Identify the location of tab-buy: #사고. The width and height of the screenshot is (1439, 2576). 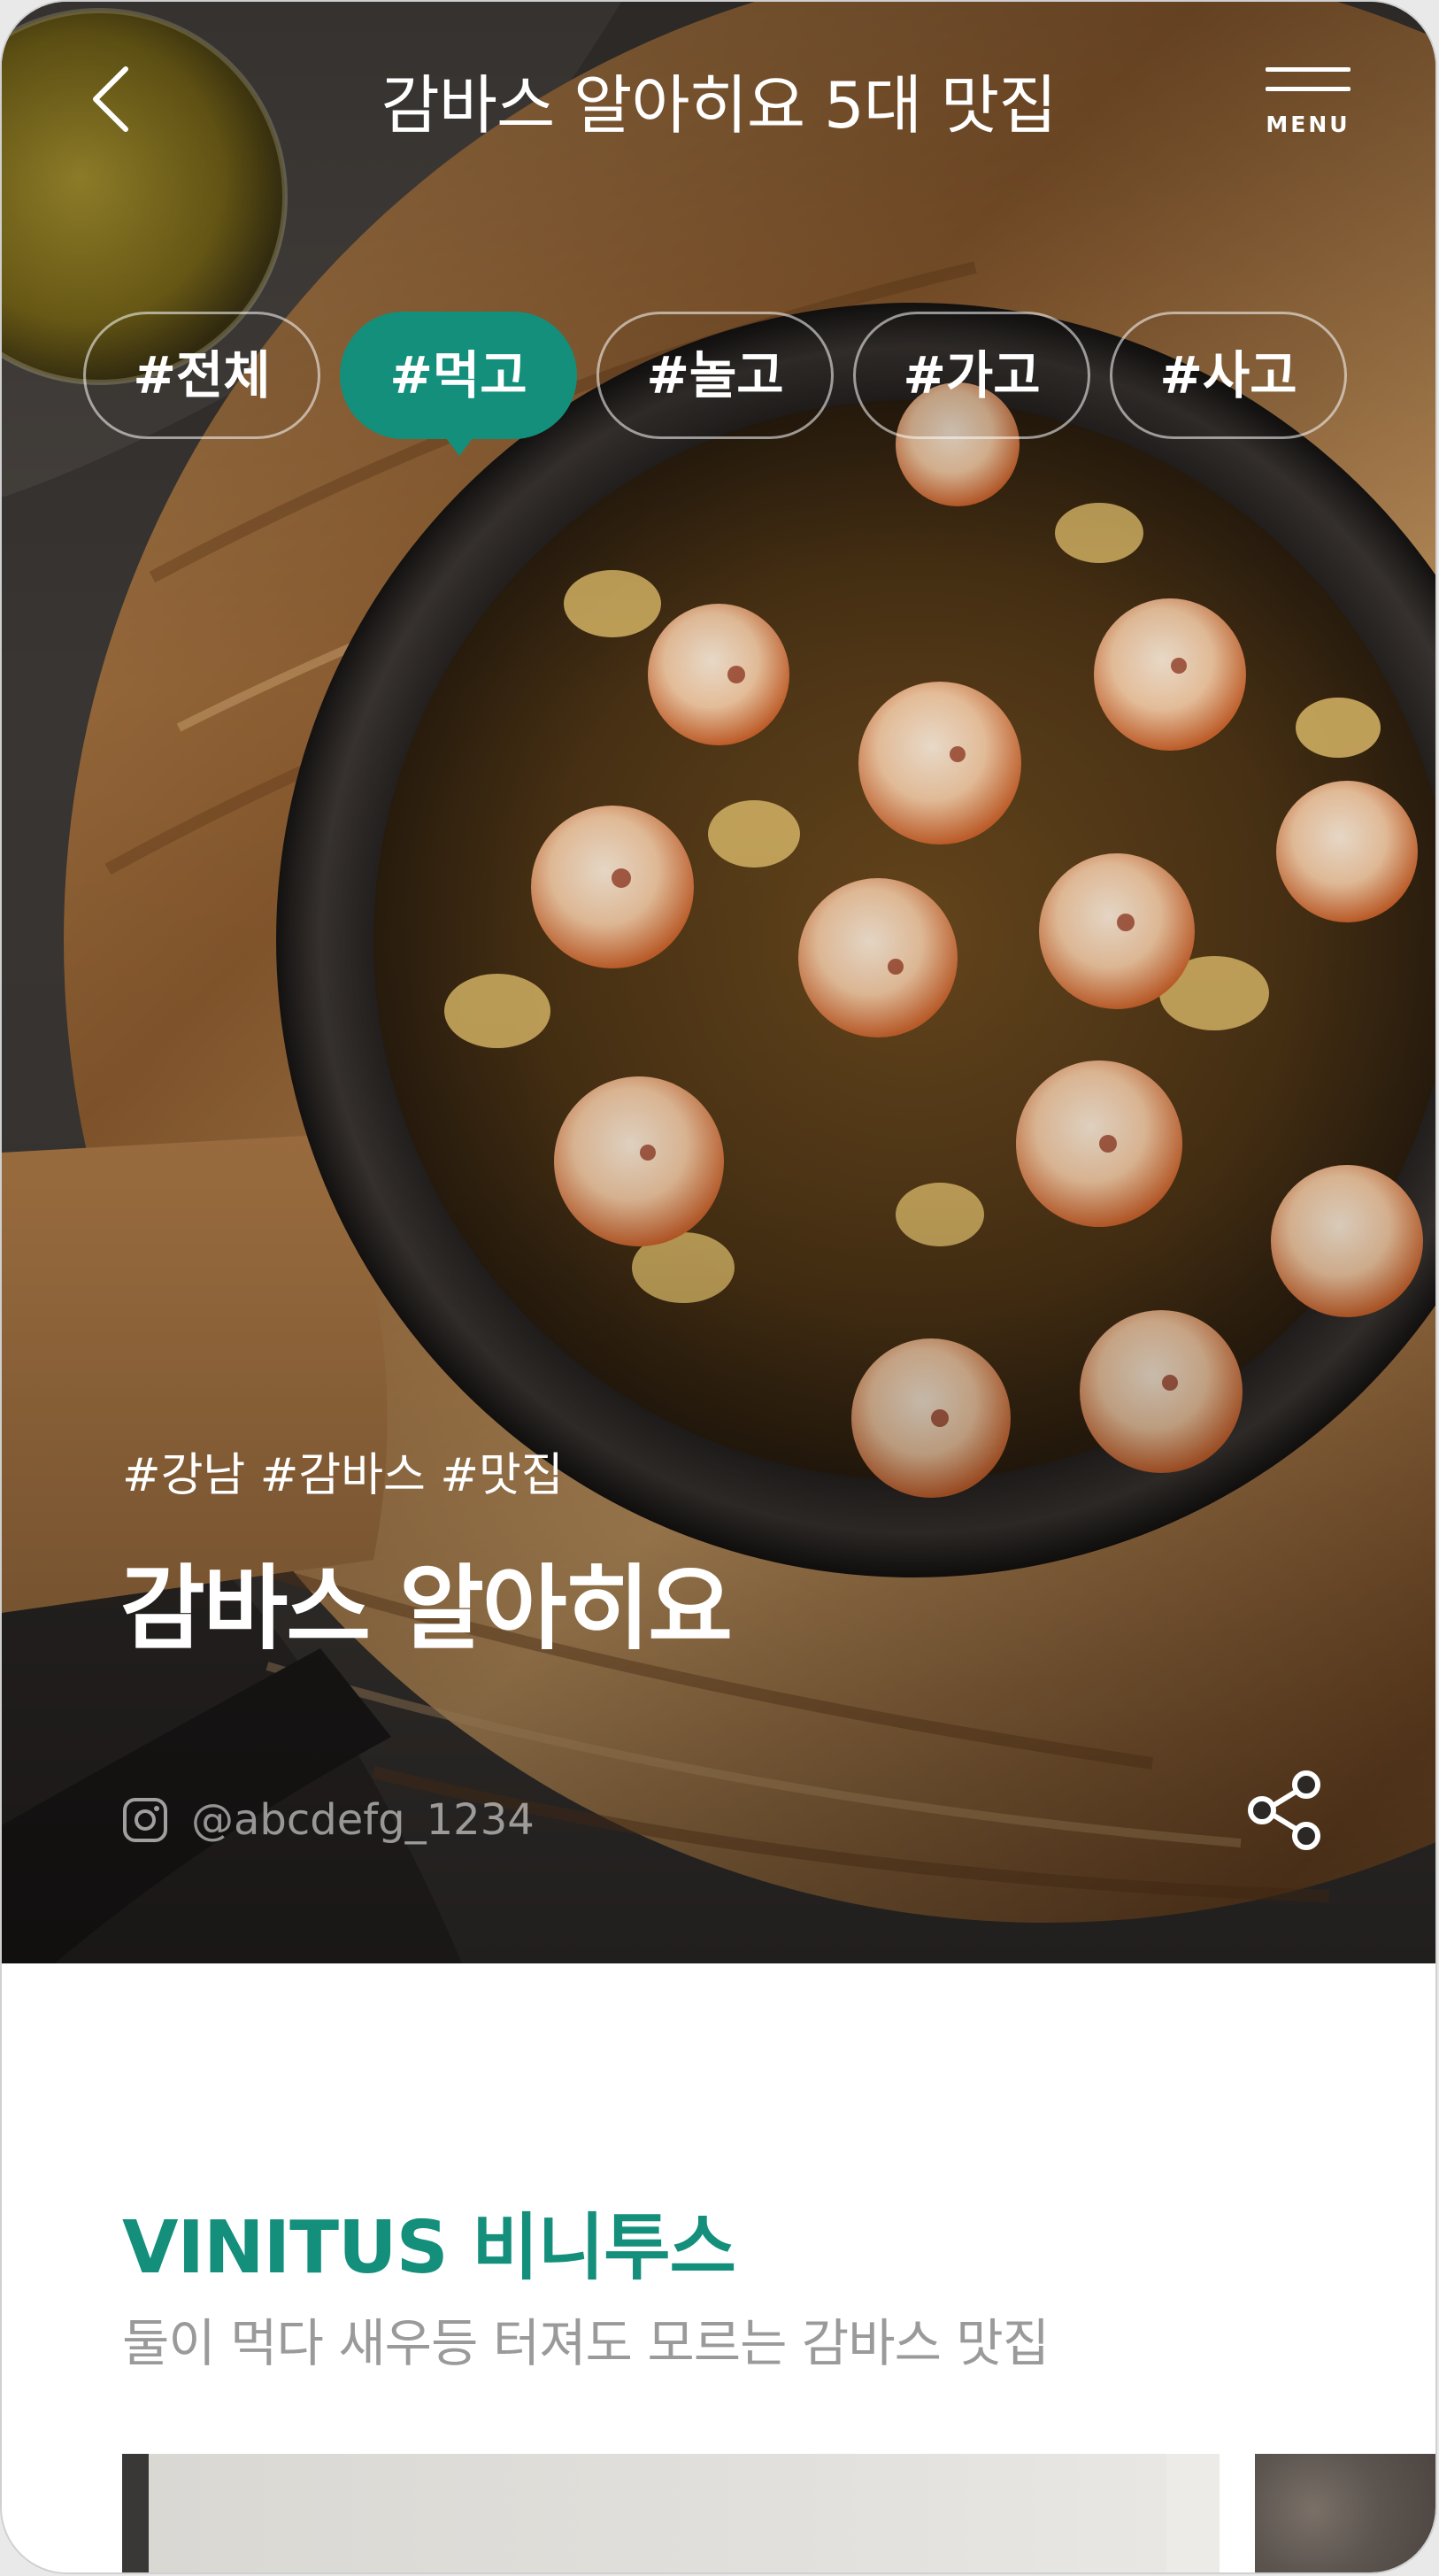
(1228, 375).